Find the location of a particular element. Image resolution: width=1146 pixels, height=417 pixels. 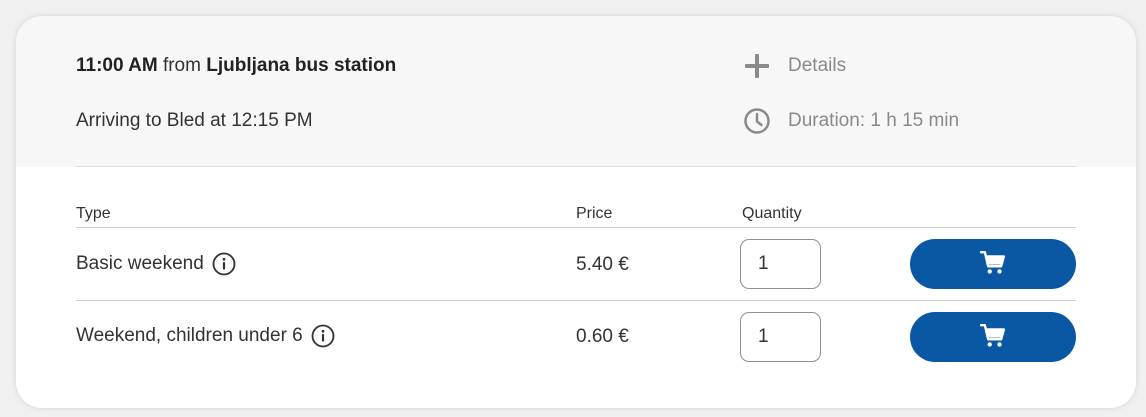

ticket-type: Weekend, children under 6 is located at coordinates (205, 336).